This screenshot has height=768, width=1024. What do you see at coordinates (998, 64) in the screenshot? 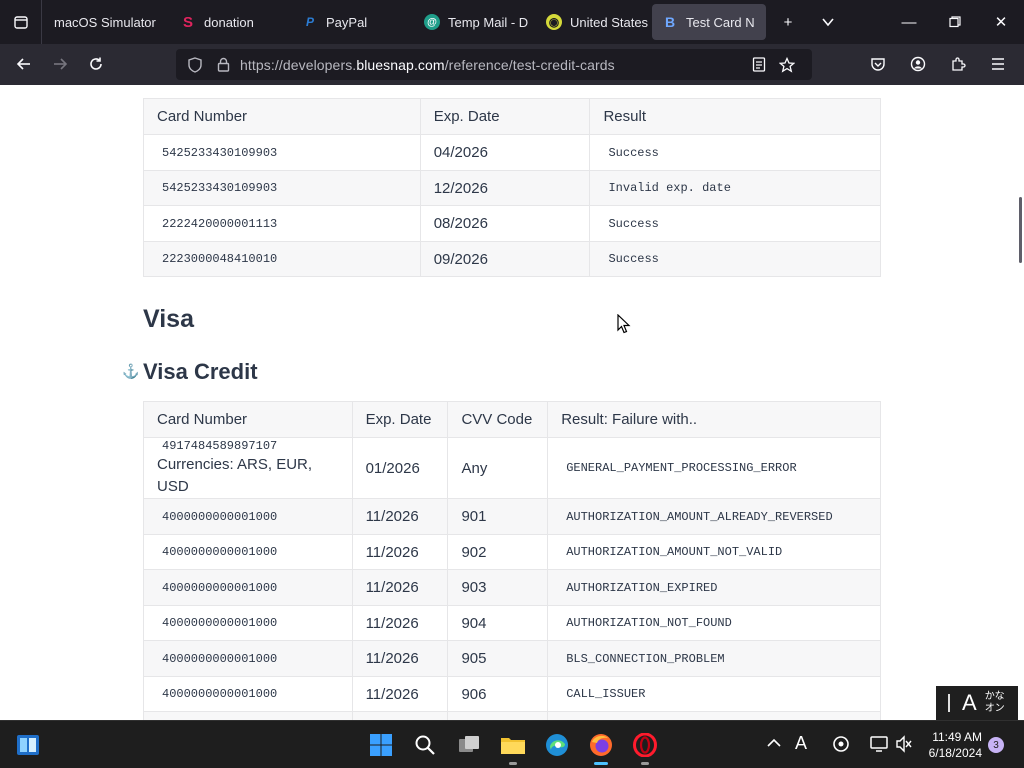
I see `hamburger-menu-icon` at bounding box center [998, 64].